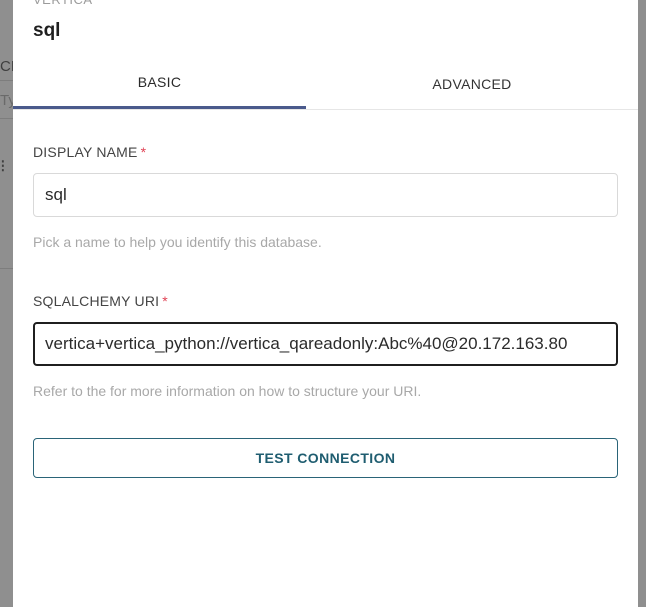  I want to click on display-name-label: DISPLAY NAME *, so click(89, 152).